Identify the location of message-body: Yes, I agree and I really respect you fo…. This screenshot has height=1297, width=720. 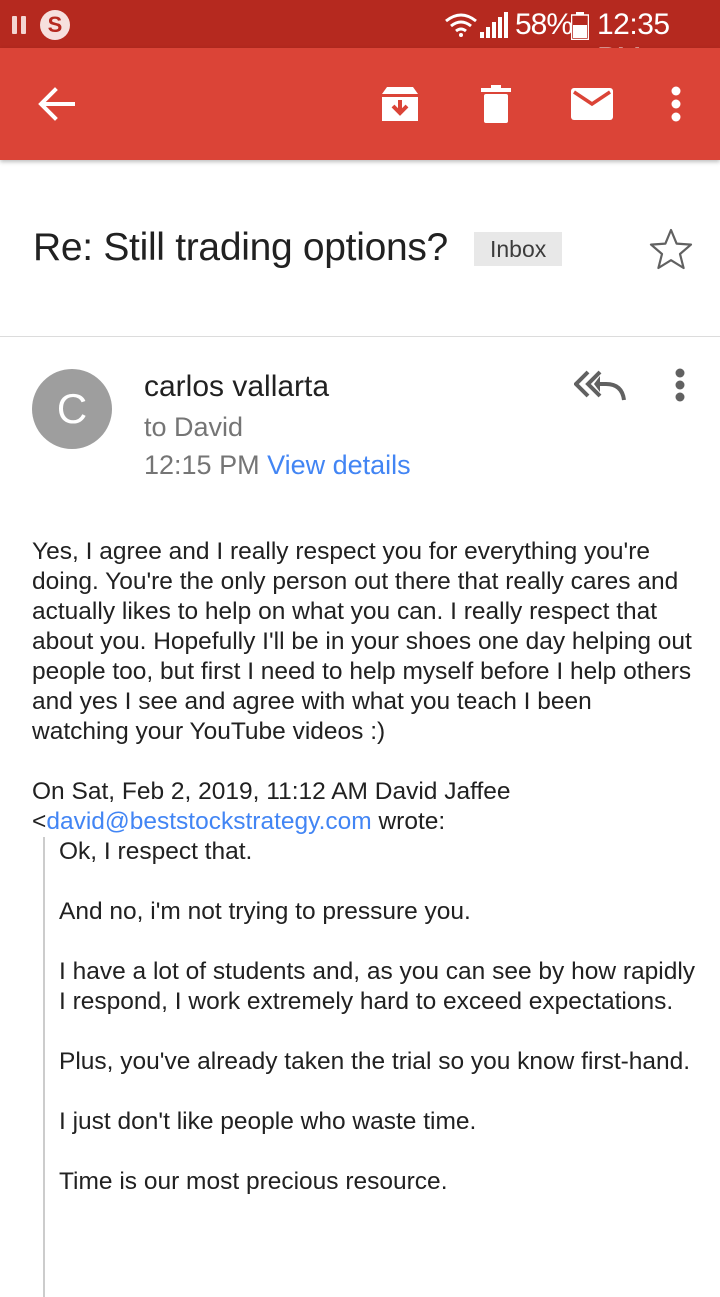
(362, 641).